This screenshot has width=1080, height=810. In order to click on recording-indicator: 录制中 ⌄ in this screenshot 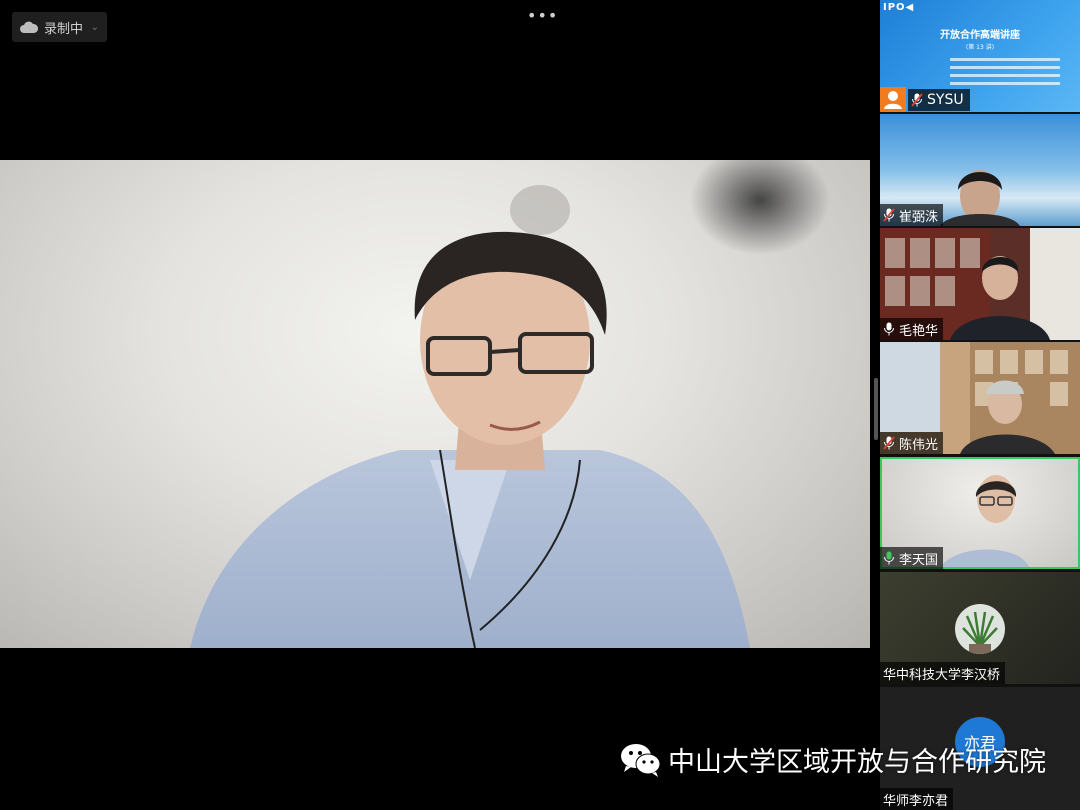, I will do `click(59, 27)`.